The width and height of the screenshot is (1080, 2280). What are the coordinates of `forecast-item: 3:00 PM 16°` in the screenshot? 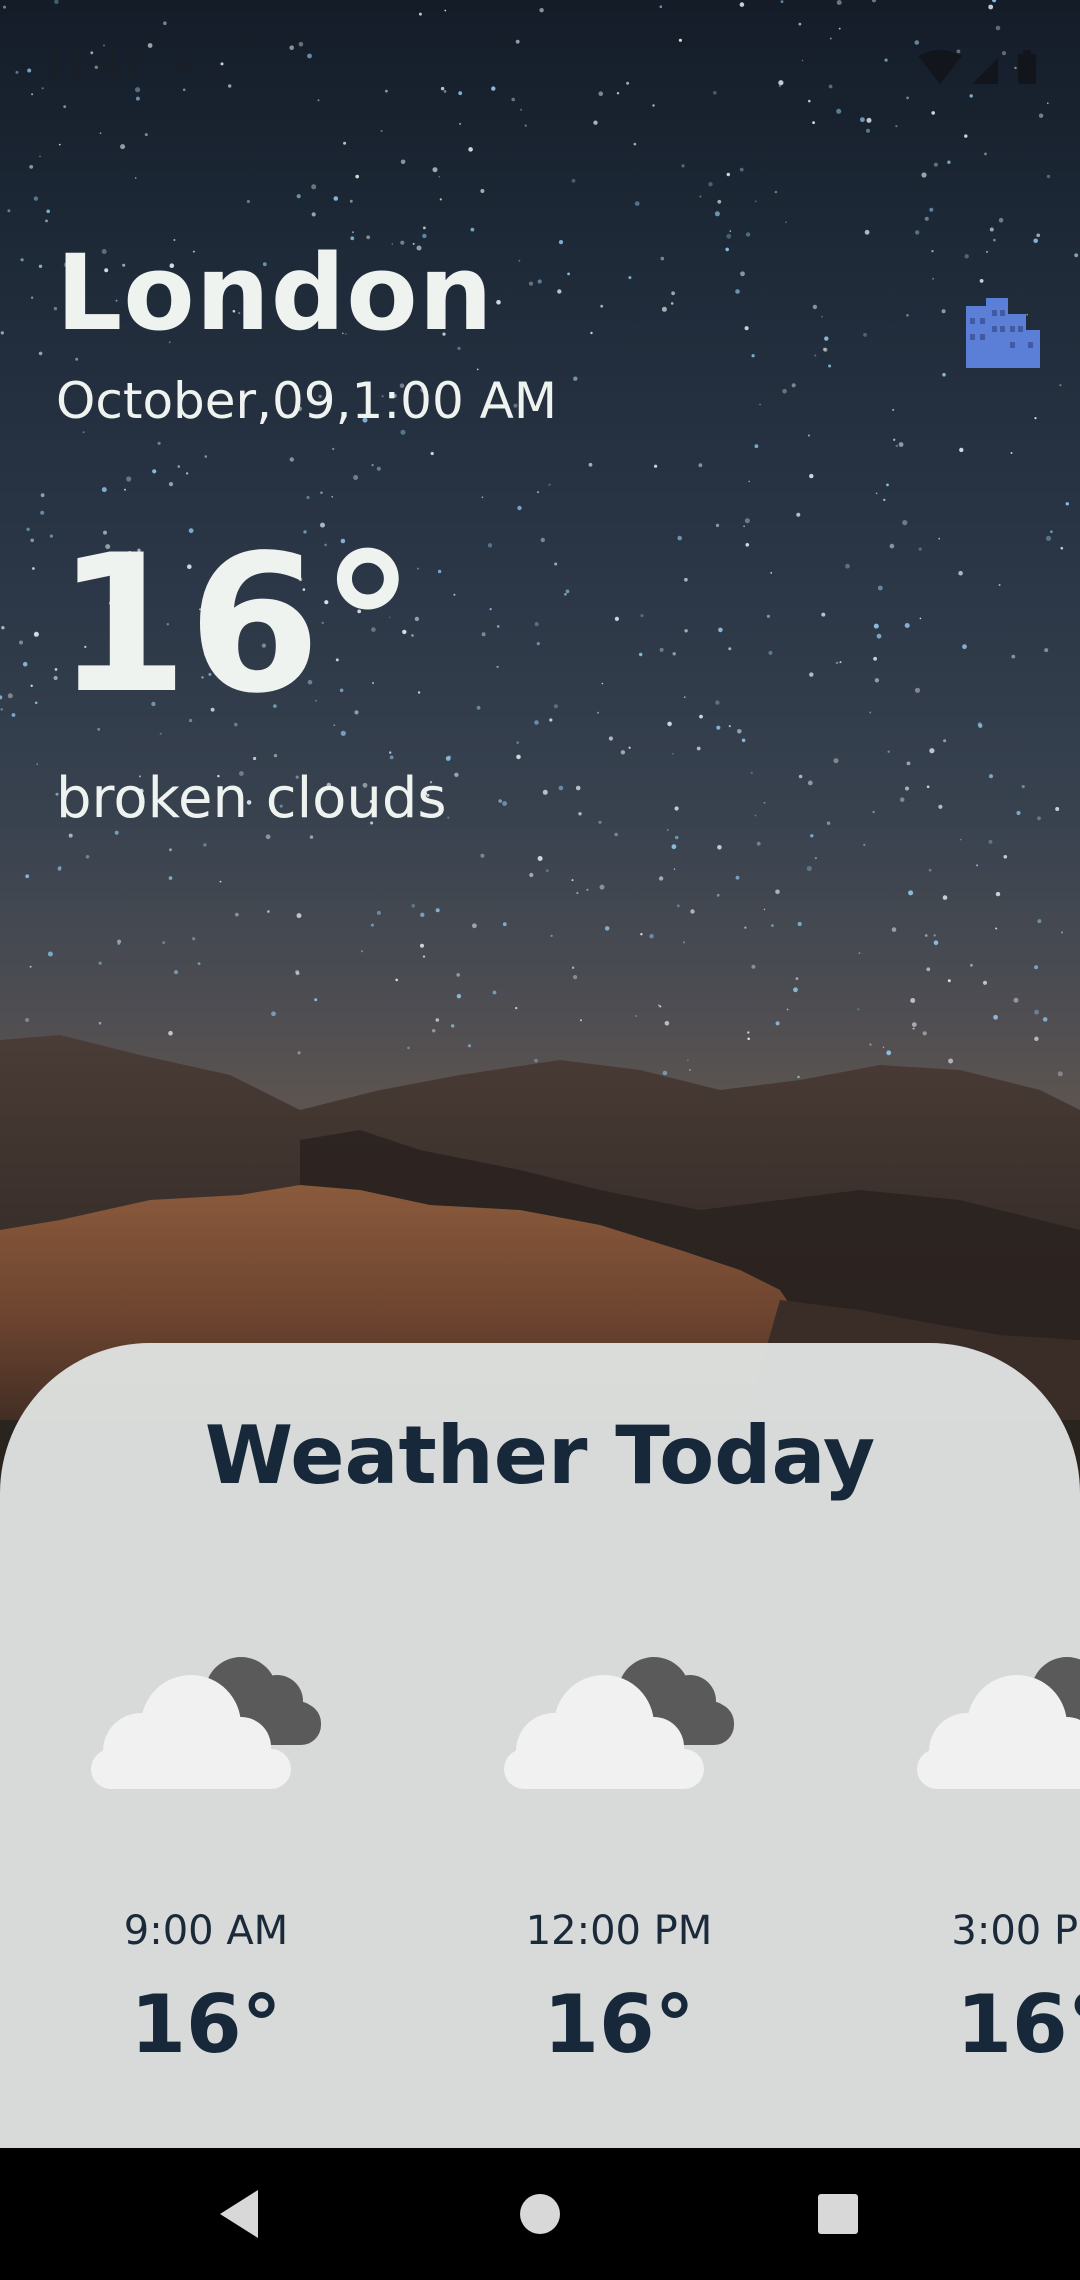 It's located at (981, 1863).